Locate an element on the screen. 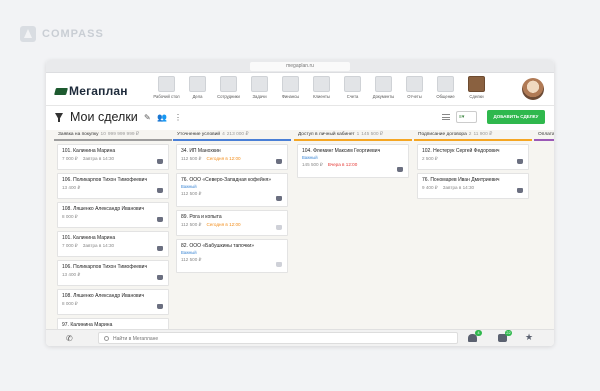 The height and width of the screenshot is (391, 600). deal-tag: Важный is located at coordinates (189, 186).